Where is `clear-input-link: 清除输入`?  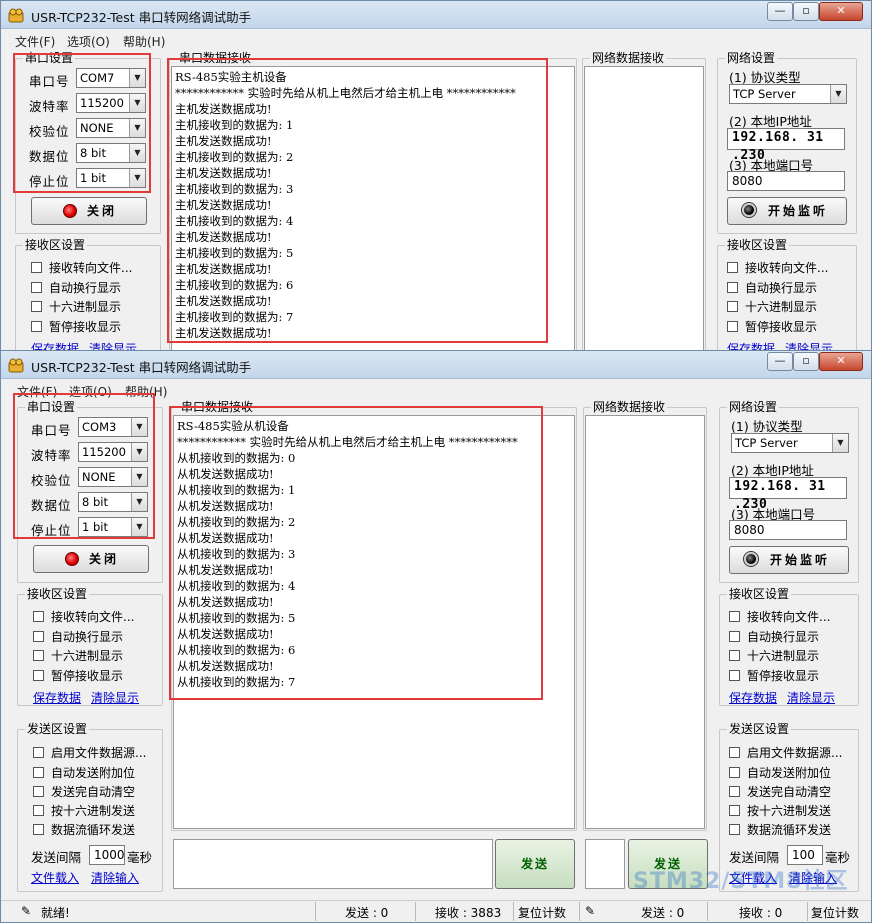 clear-input-link: 清除输入 is located at coordinates (115, 877).